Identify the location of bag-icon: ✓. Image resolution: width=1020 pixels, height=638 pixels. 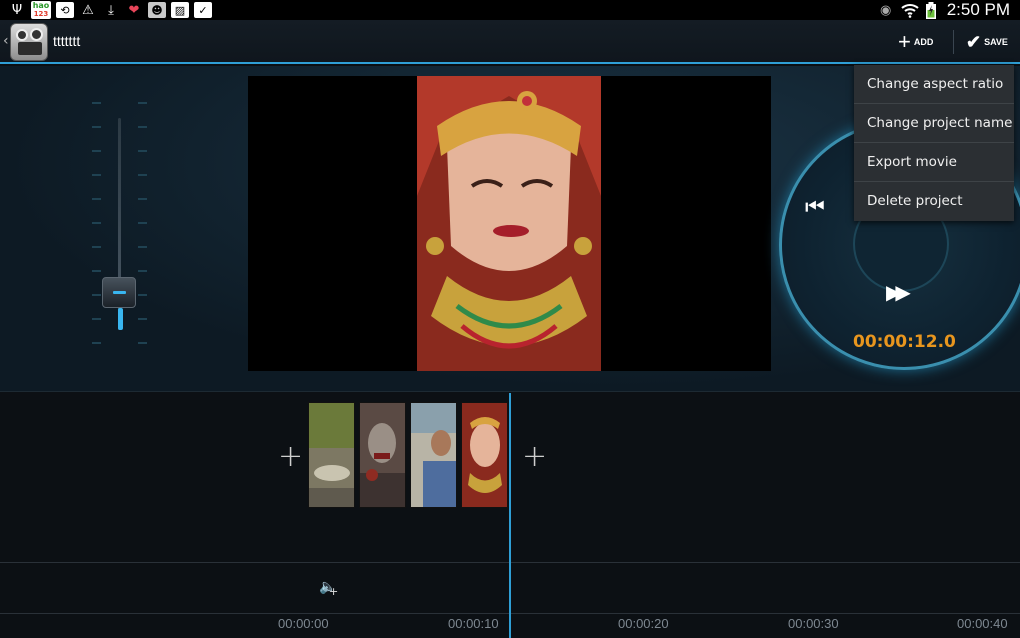
(203, 10).